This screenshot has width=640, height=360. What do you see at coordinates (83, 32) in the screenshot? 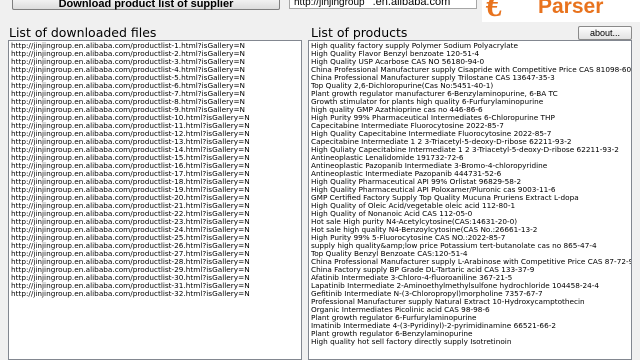
I see `downloaded-files-title: List of downloaded files` at bounding box center [83, 32].